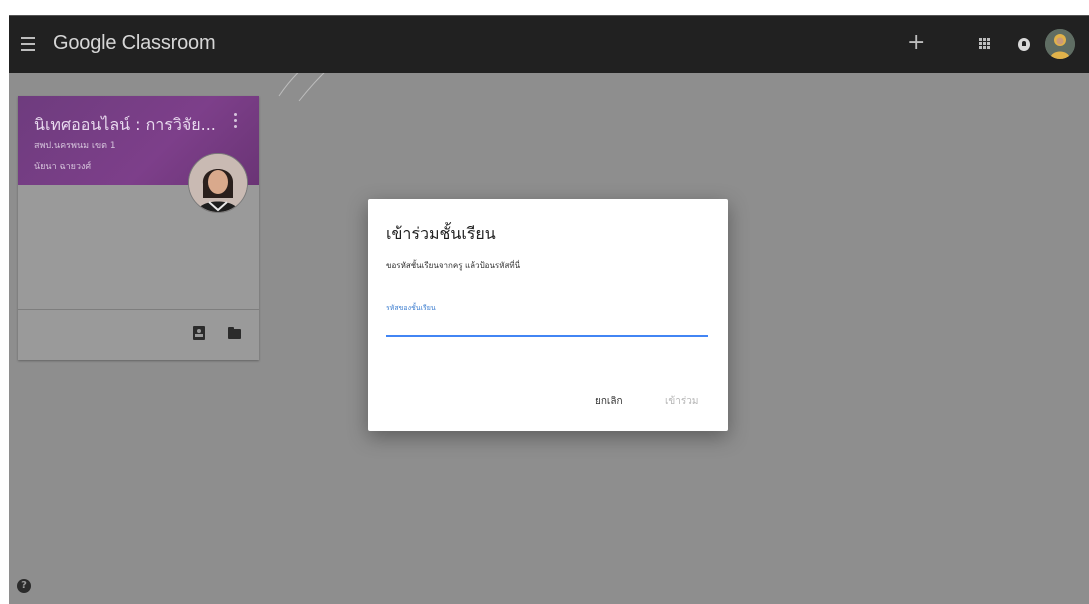 The height and width of the screenshot is (604, 1089). I want to click on more-vert-icon, so click(236, 121).